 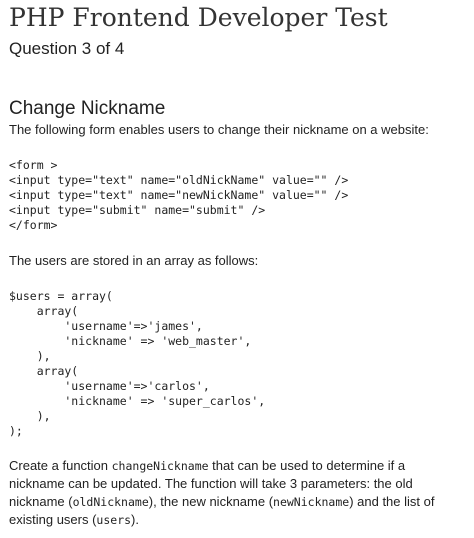 I want to click on parameter-users-code: users, so click(x=114, y=520).